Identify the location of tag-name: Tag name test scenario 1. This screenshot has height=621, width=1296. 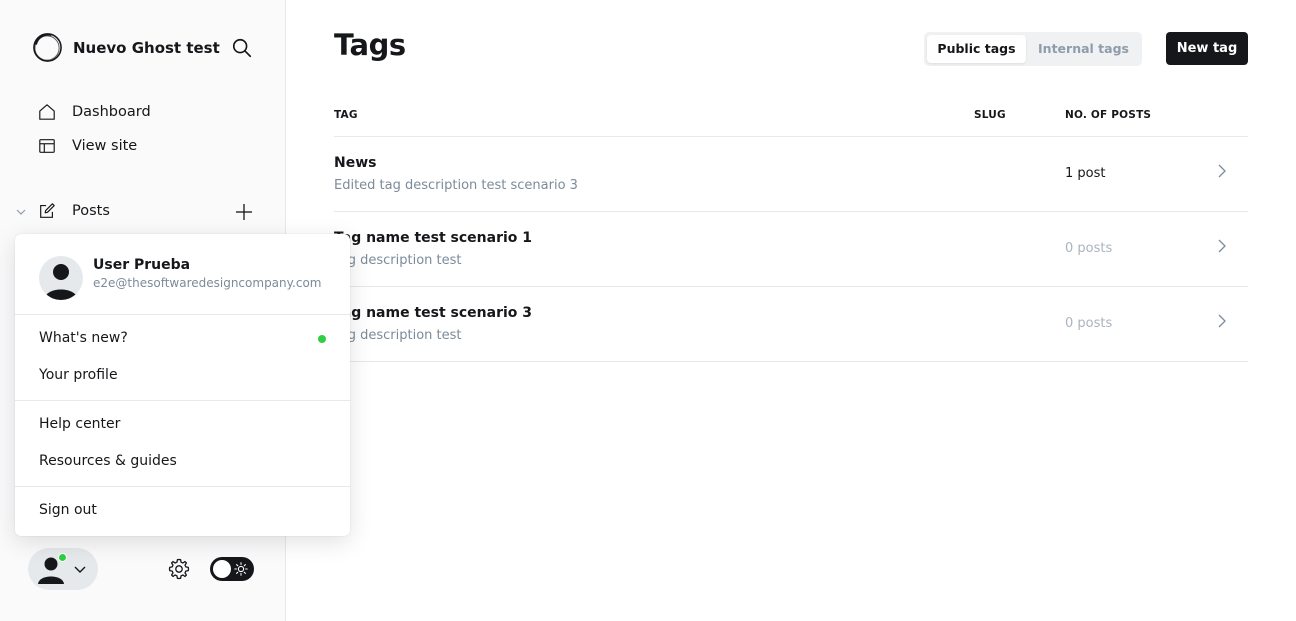
(433, 238).